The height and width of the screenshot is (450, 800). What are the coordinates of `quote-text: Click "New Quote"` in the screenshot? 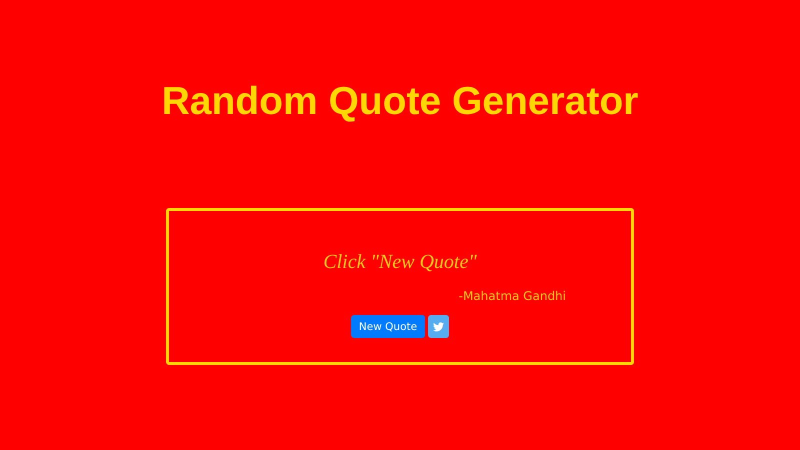 It's located at (400, 262).